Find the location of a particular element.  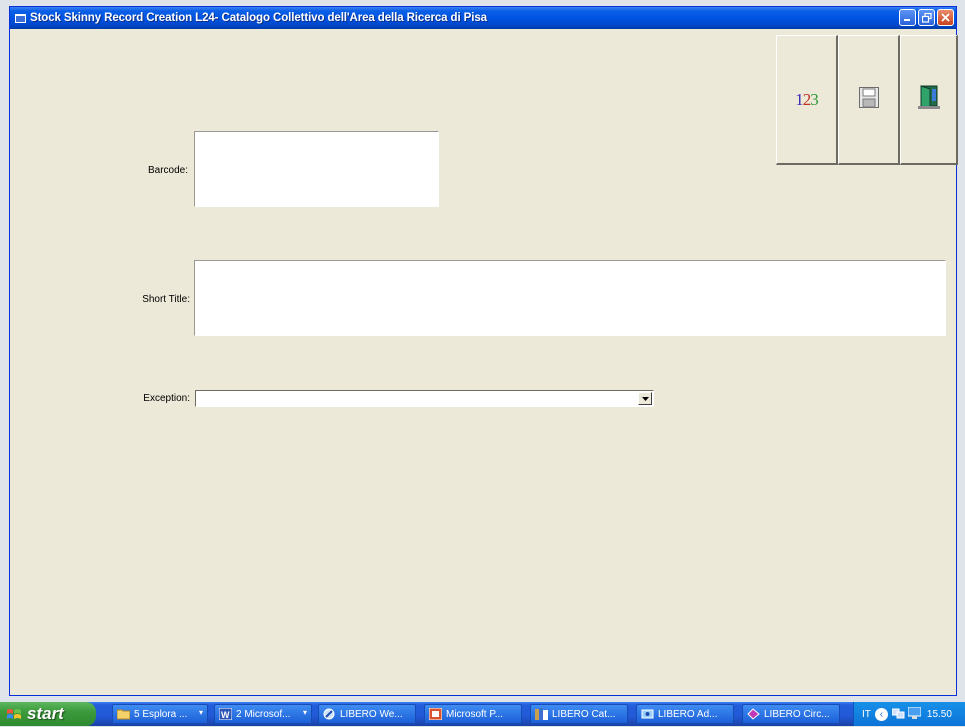

exception-label: Exception: is located at coordinates (166, 398).